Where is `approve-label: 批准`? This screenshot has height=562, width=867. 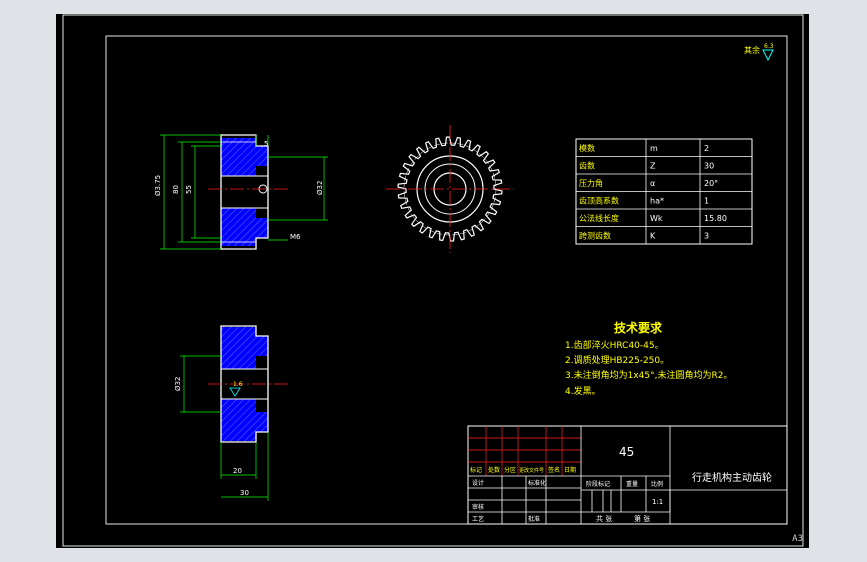
approve-label: 批准 is located at coordinates (534, 519).